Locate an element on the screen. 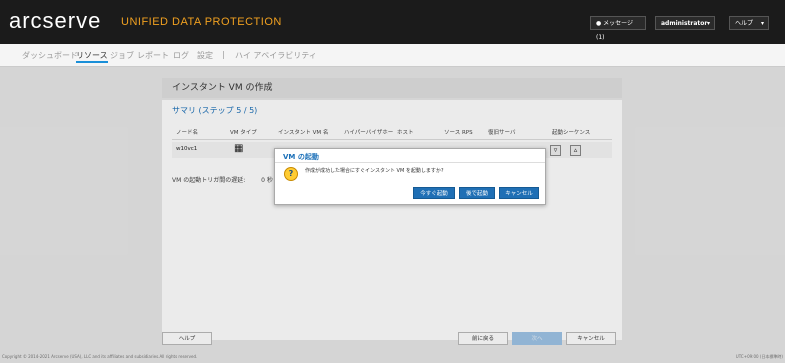 This screenshot has height=363, width=785. user-label: administrator is located at coordinates (684, 23).